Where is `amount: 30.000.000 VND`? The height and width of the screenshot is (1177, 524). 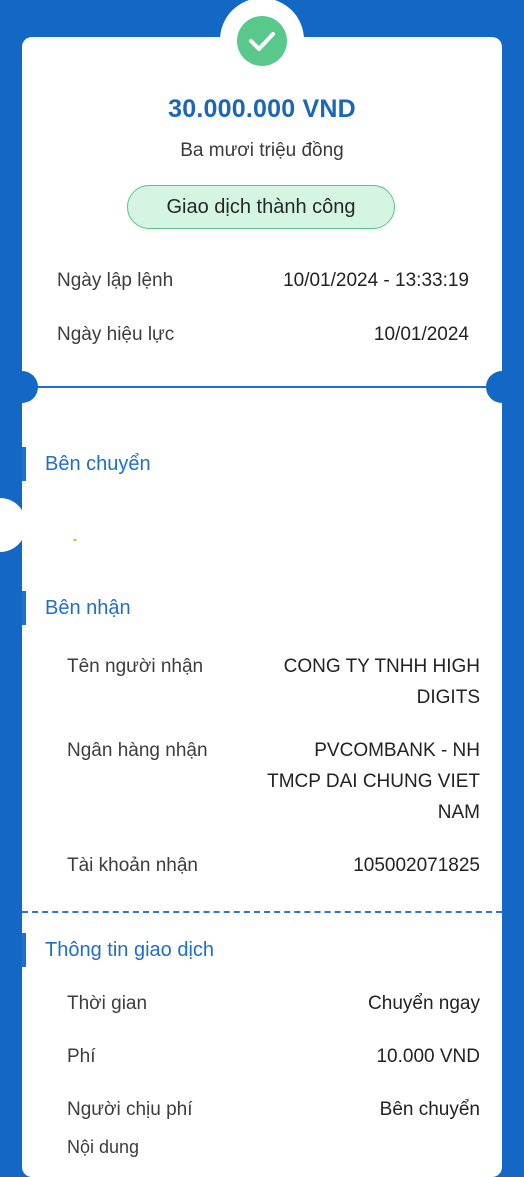
amount: 30.000.000 VND is located at coordinates (262, 109).